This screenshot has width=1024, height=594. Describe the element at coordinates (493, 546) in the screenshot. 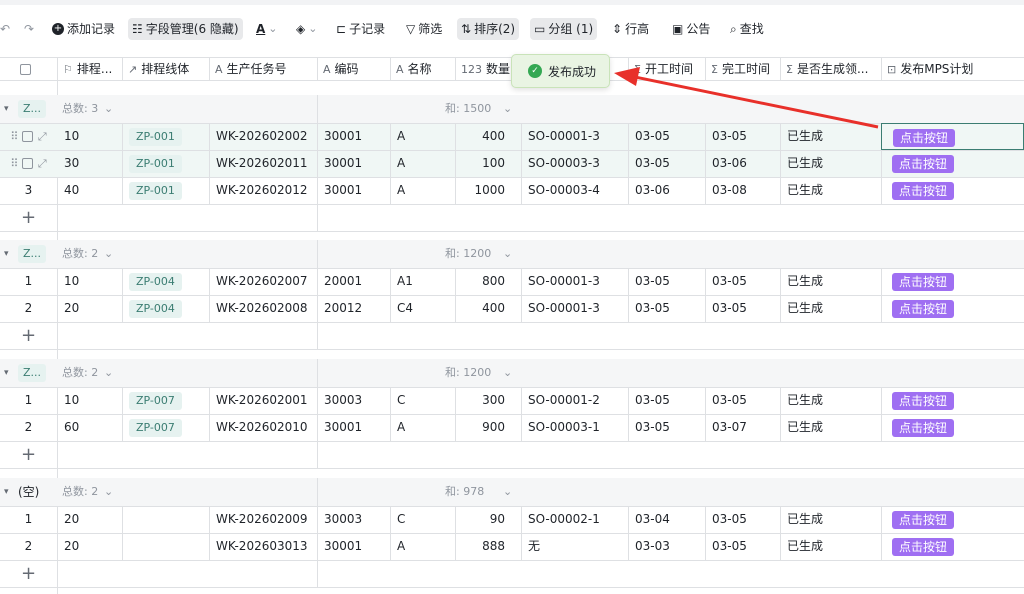

I see `cell-qty: 888` at that location.